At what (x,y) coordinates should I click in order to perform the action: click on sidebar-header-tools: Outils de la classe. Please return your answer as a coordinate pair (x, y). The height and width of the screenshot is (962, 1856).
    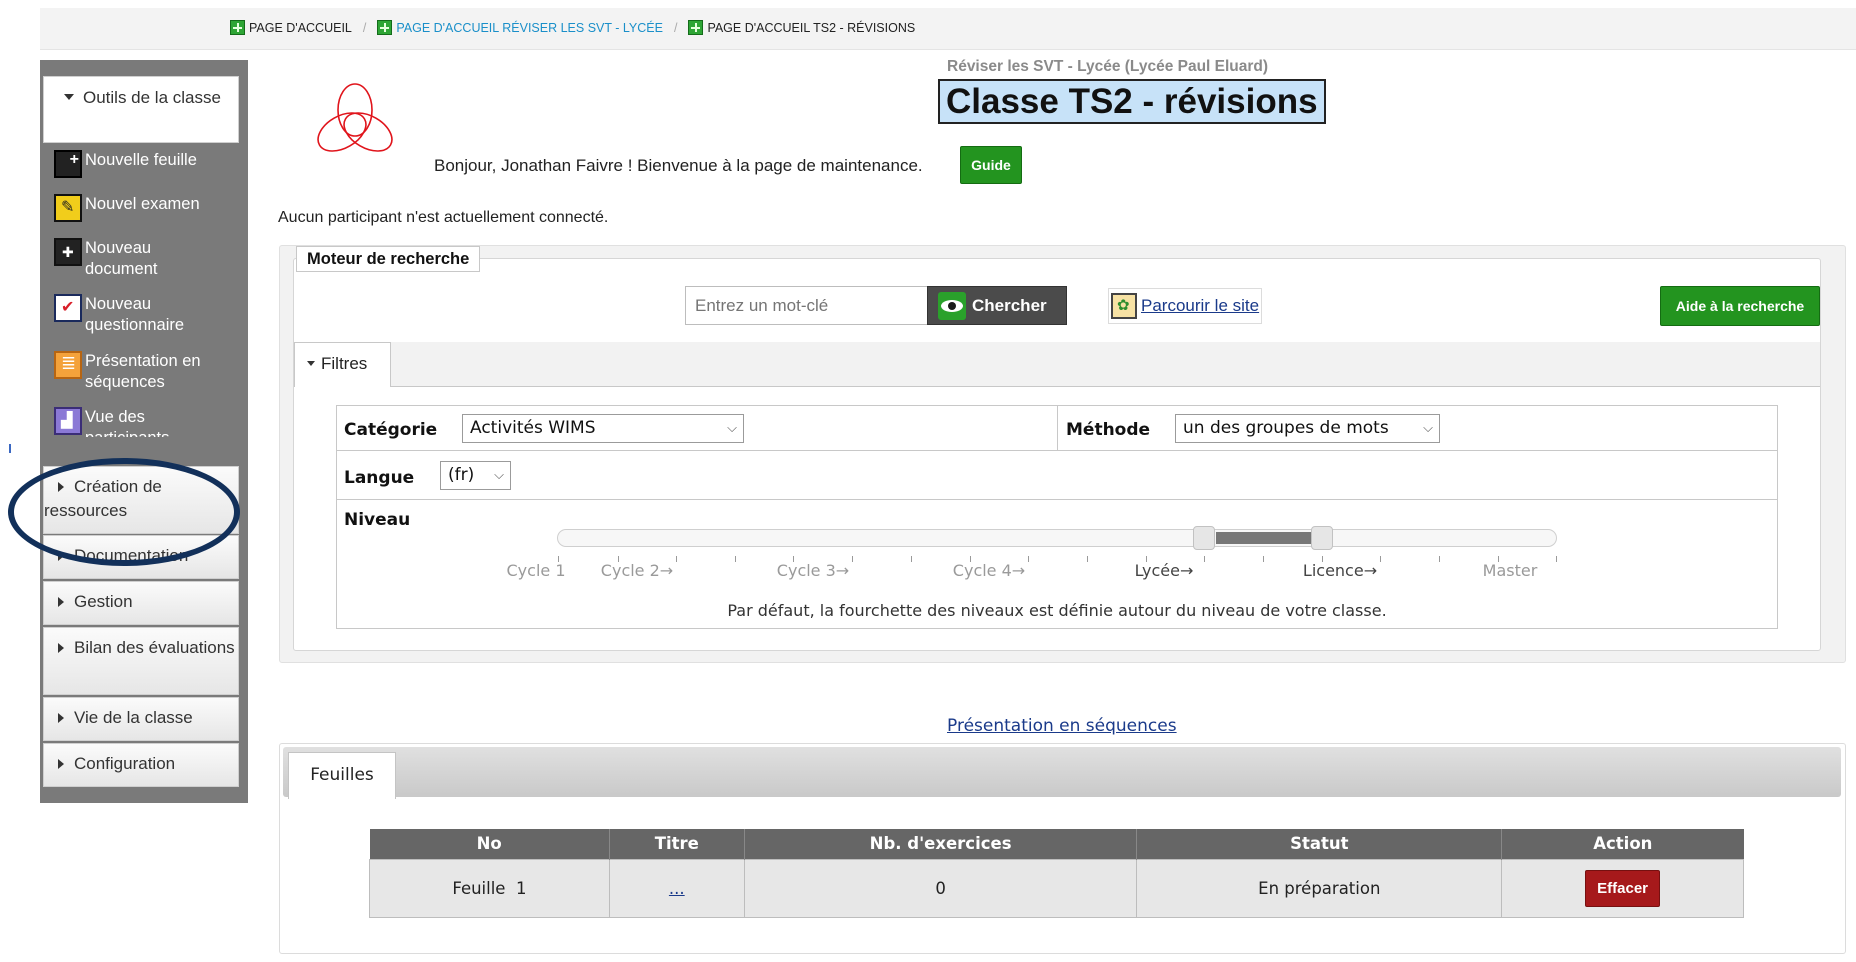
    Looking at the image, I should click on (141, 109).